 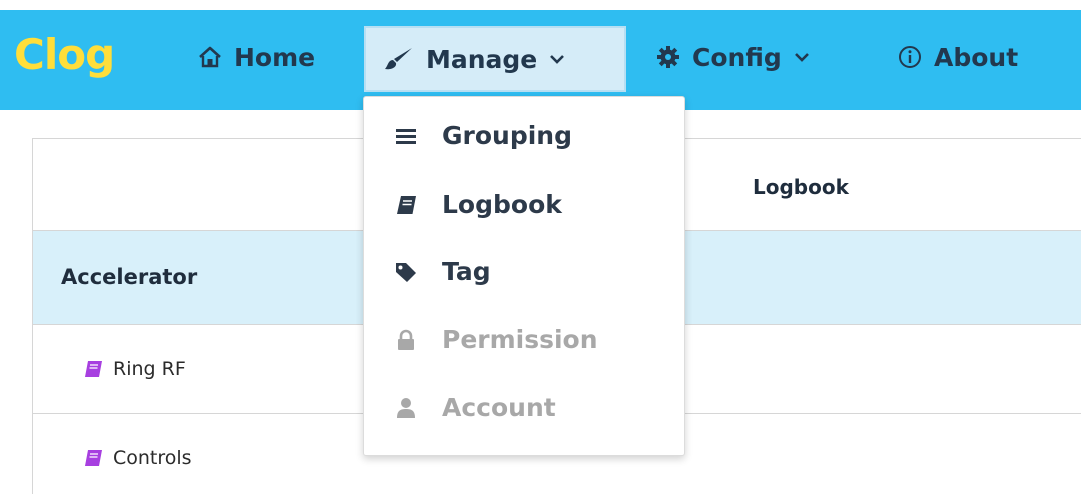 I want to click on bars-icon, so click(x=406, y=136).